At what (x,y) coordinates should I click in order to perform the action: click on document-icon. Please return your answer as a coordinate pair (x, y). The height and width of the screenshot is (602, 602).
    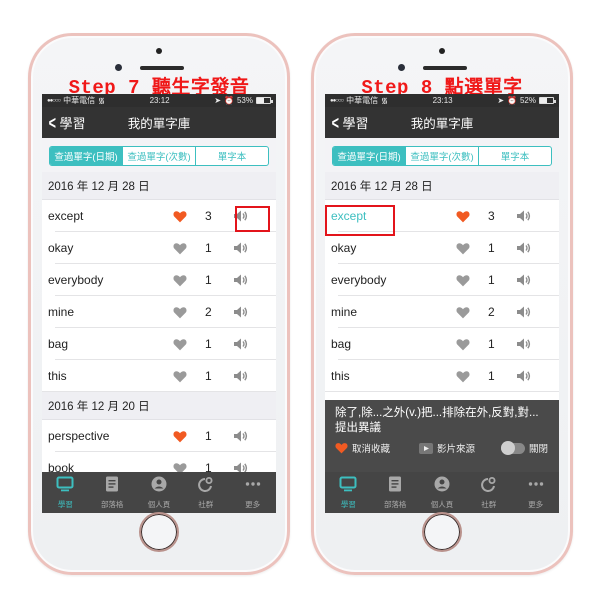
    Looking at the image, I should click on (112, 486).